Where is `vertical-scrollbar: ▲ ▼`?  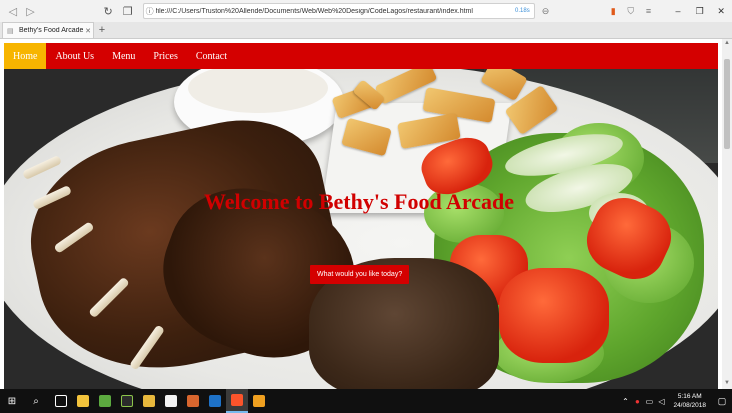
vertical-scrollbar: ▲ ▼ is located at coordinates (727, 214).